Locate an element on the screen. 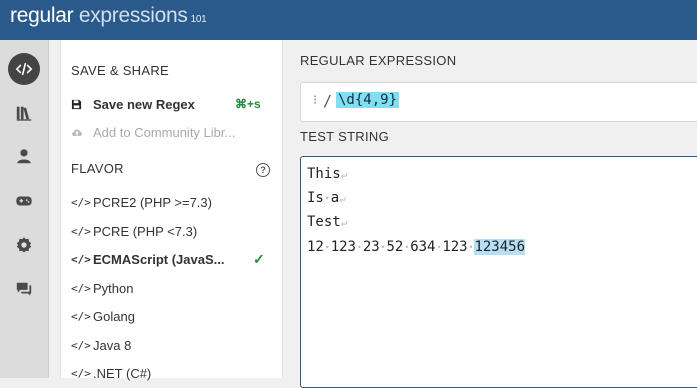 This screenshot has height=388, width=697. regex-title: REGULAR EXPRESSION is located at coordinates (378, 60).